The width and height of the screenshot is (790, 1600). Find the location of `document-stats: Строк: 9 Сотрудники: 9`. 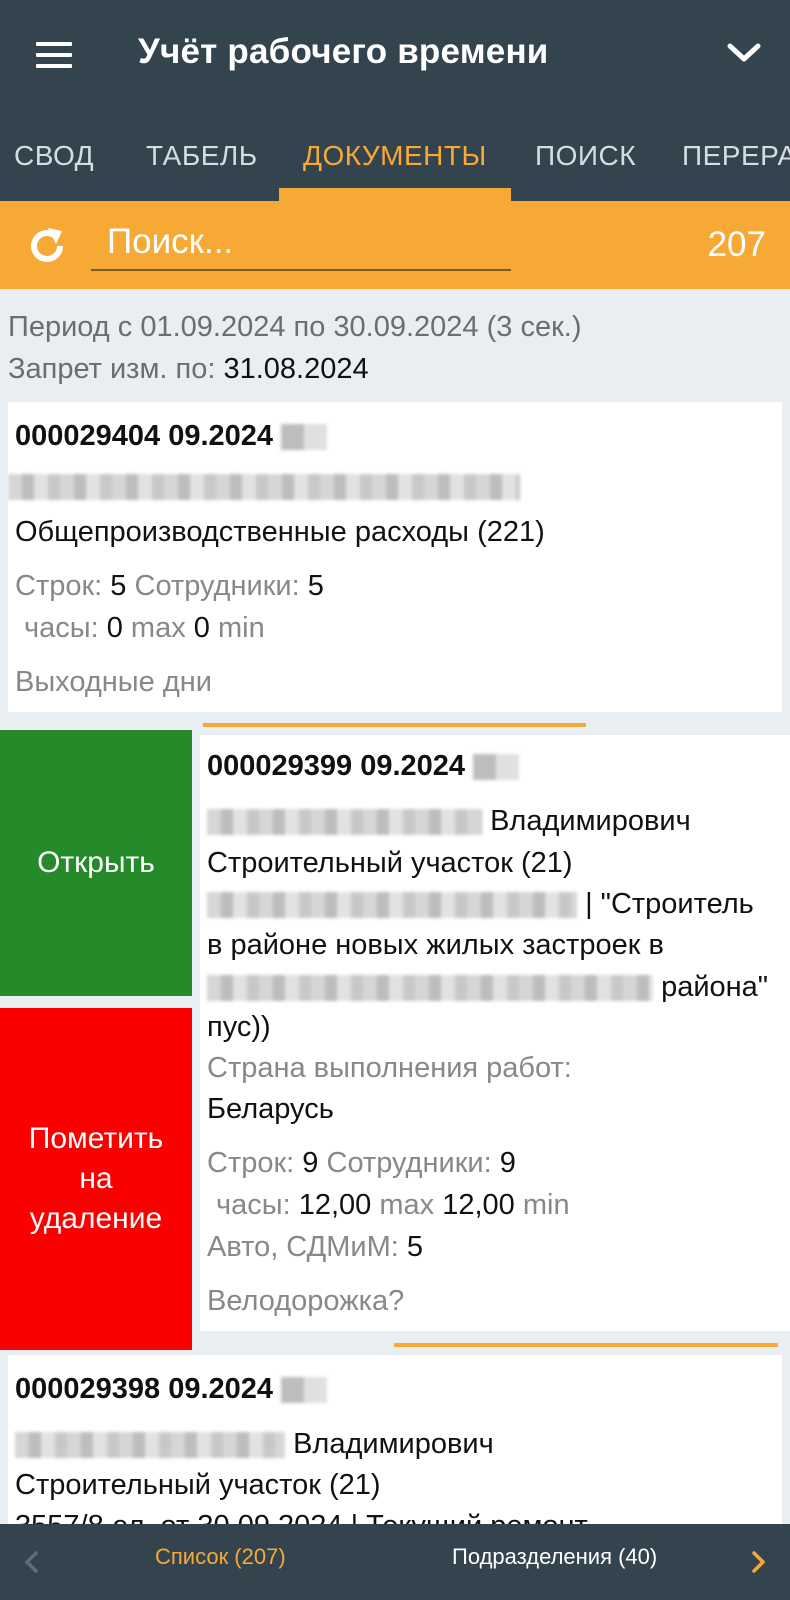

document-stats: Строк: 9 Сотрудники: 9 is located at coordinates (361, 1163).